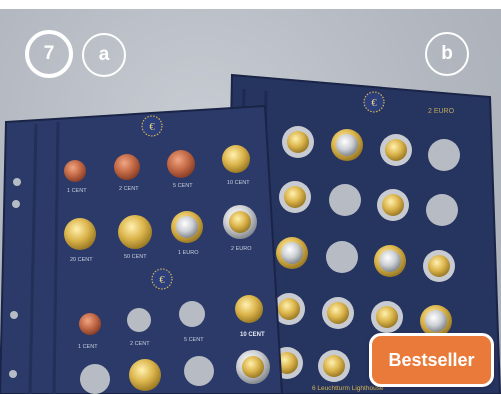  Describe the element at coordinates (49, 54) in the screenshot. I see `number-badge: 7` at that location.